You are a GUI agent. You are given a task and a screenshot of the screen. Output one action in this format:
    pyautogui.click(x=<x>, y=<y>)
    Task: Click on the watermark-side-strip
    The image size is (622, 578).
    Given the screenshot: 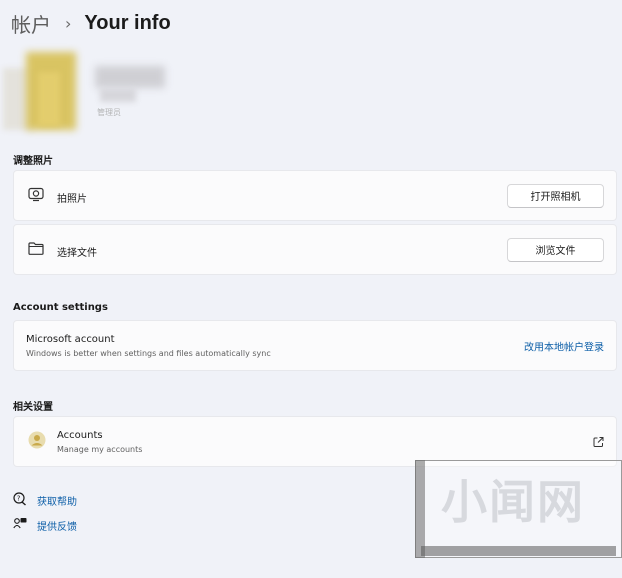 What is the action you would take?
    pyautogui.click(x=420, y=509)
    